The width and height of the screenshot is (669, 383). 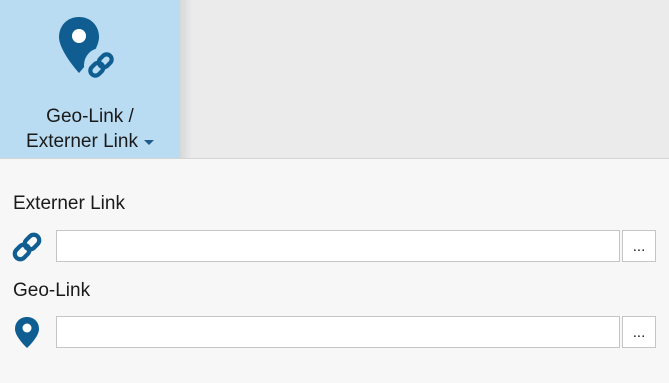 I want to click on ribbon-label-line2-row: Externer Link, so click(x=90, y=141).